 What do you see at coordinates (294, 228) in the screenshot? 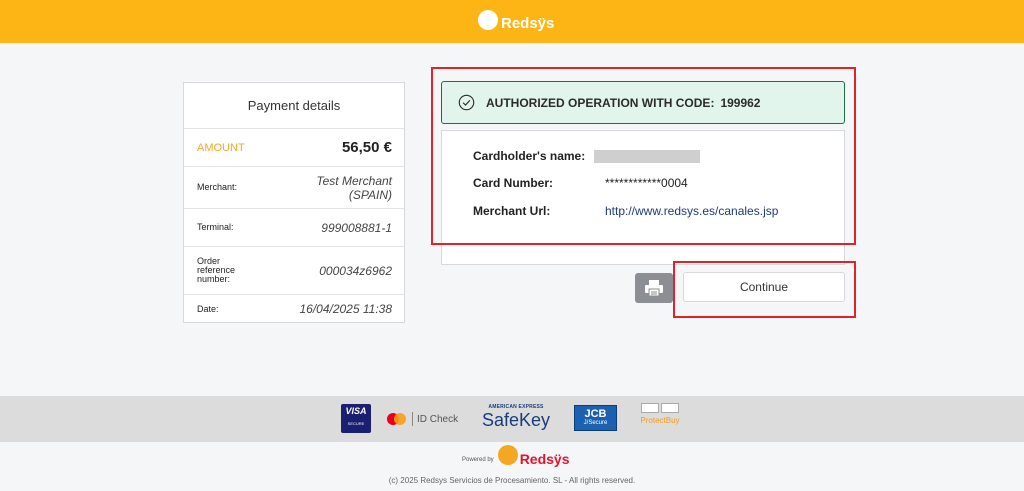
I see `terminal-row: Terminal: 999008881-1` at bounding box center [294, 228].